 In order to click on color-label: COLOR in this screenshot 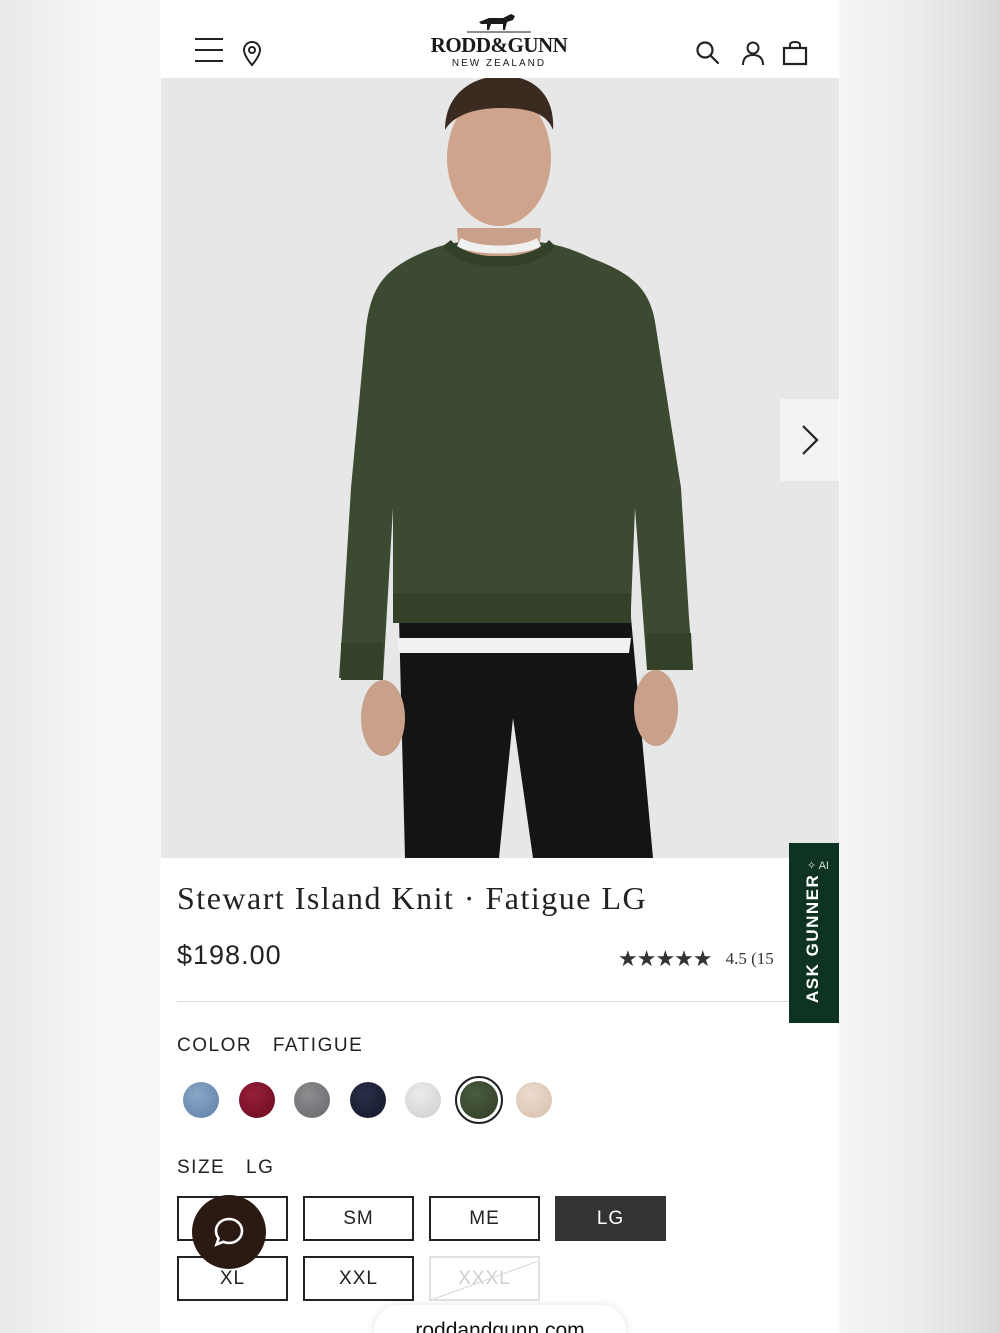, I will do `click(215, 1045)`.